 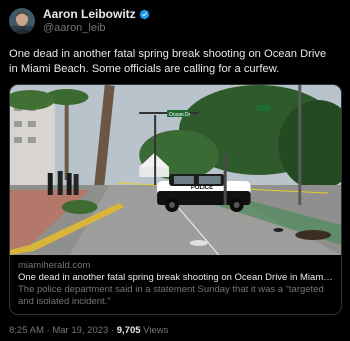 What do you see at coordinates (156, 330) in the screenshot?
I see `views-label: Views` at bounding box center [156, 330].